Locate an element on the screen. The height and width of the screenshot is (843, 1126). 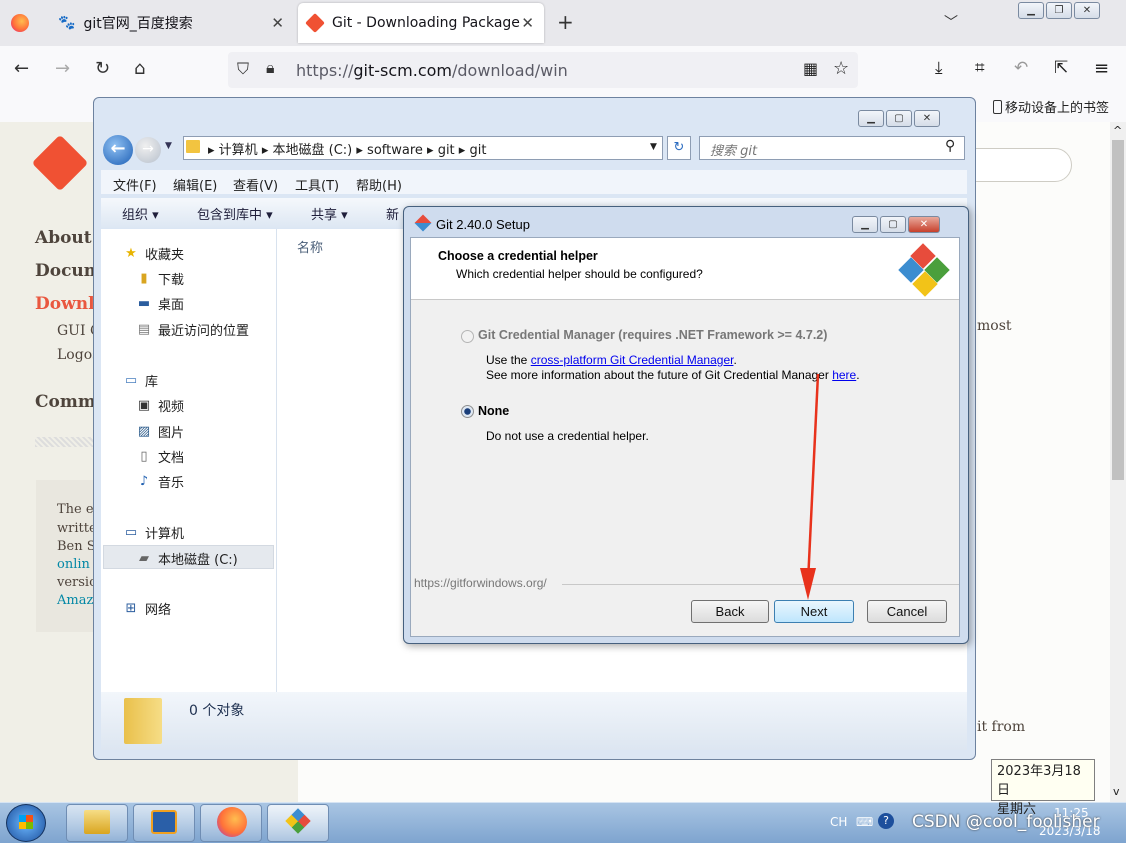
option-git-credential-manager-radio is located at coordinates (467, 336).